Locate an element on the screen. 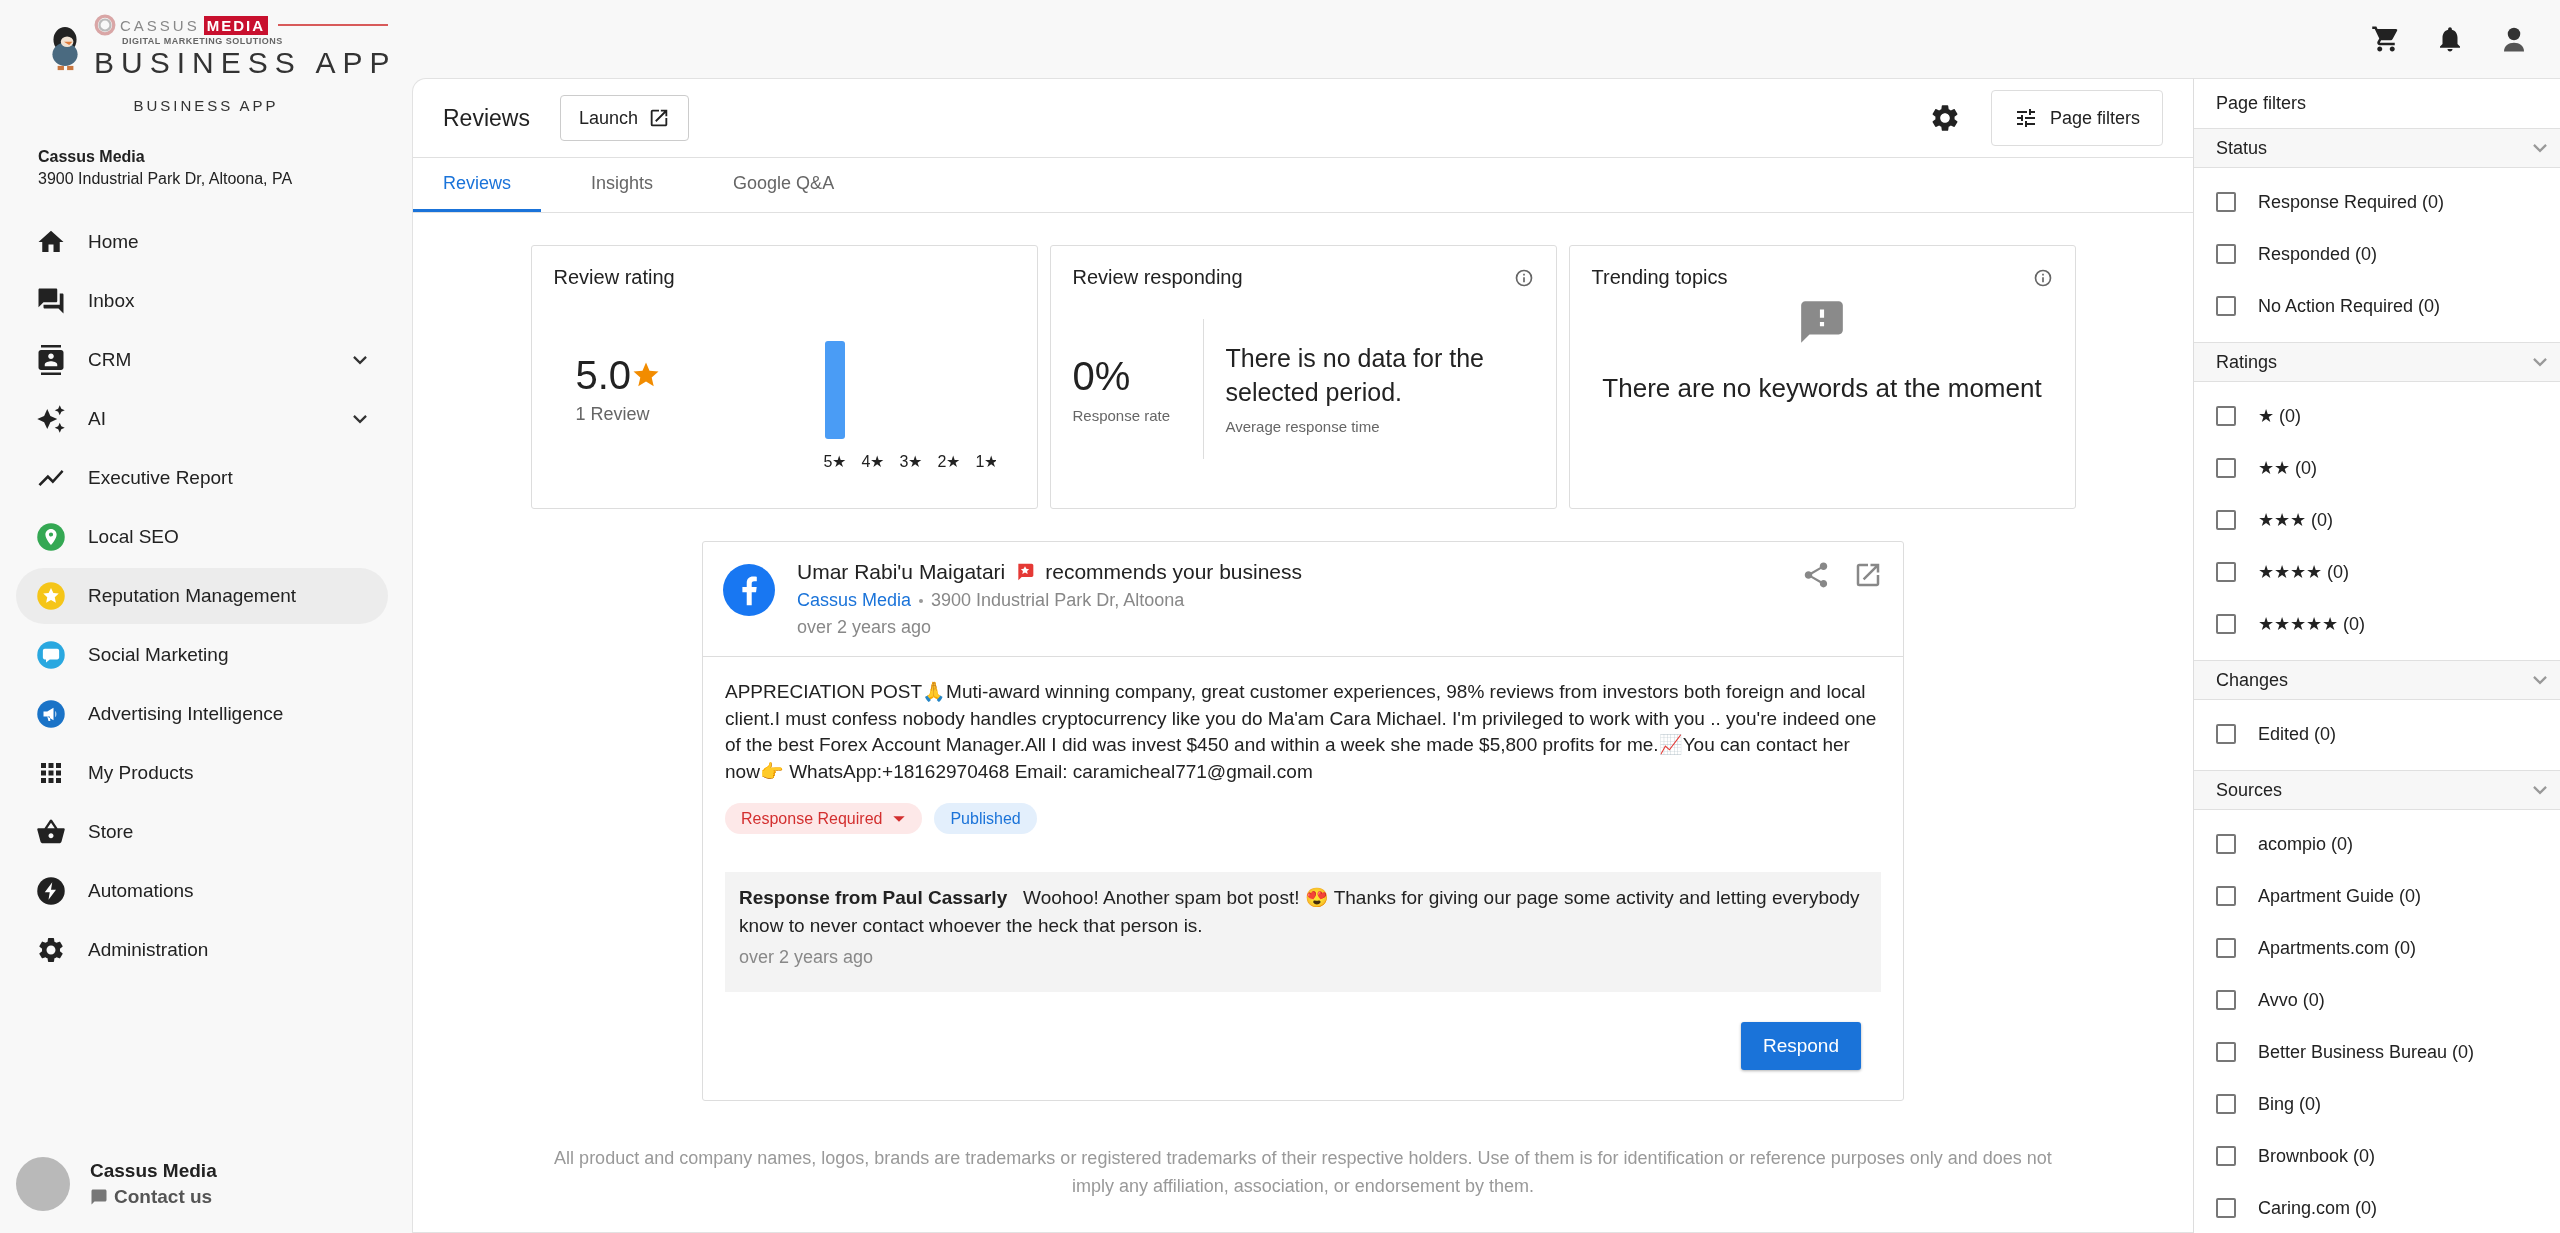 The height and width of the screenshot is (1233, 2560). nav-item: Store is located at coordinates (202, 832).